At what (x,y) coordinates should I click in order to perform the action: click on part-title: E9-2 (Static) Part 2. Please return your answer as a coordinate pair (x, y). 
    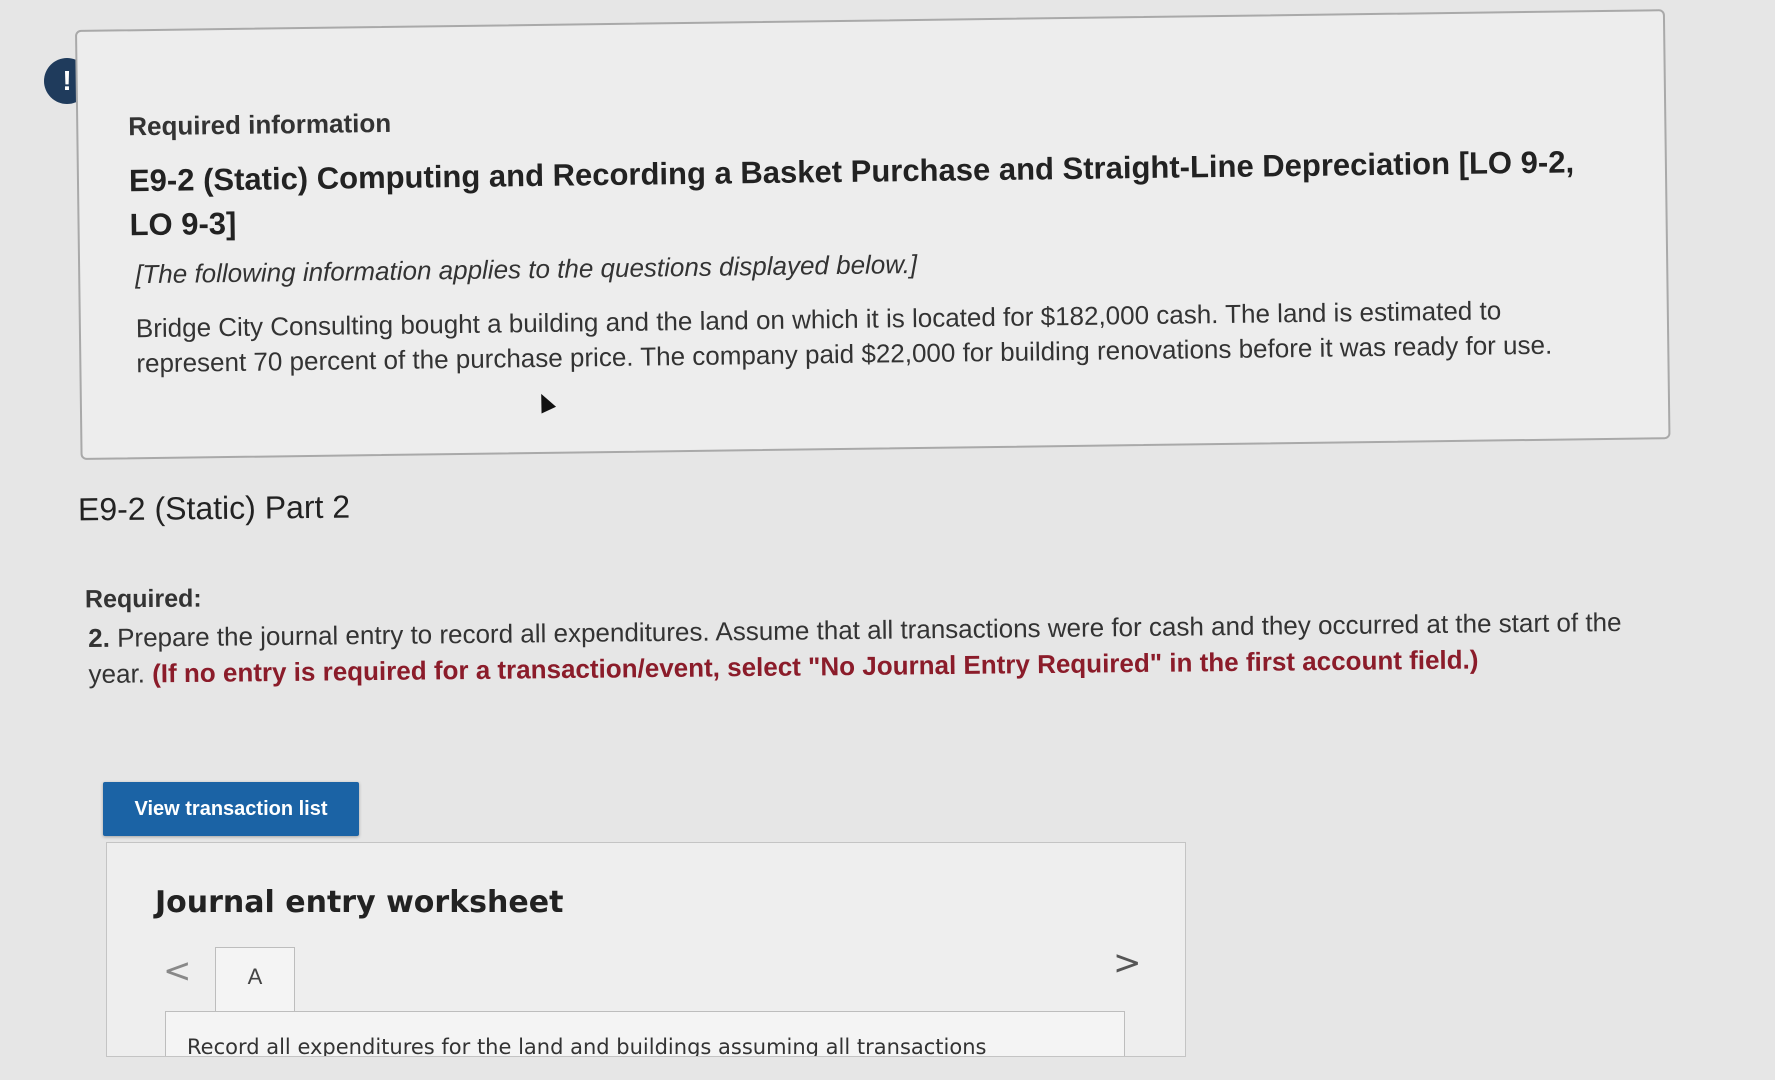
    Looking at the image, I should click on (214, 508).